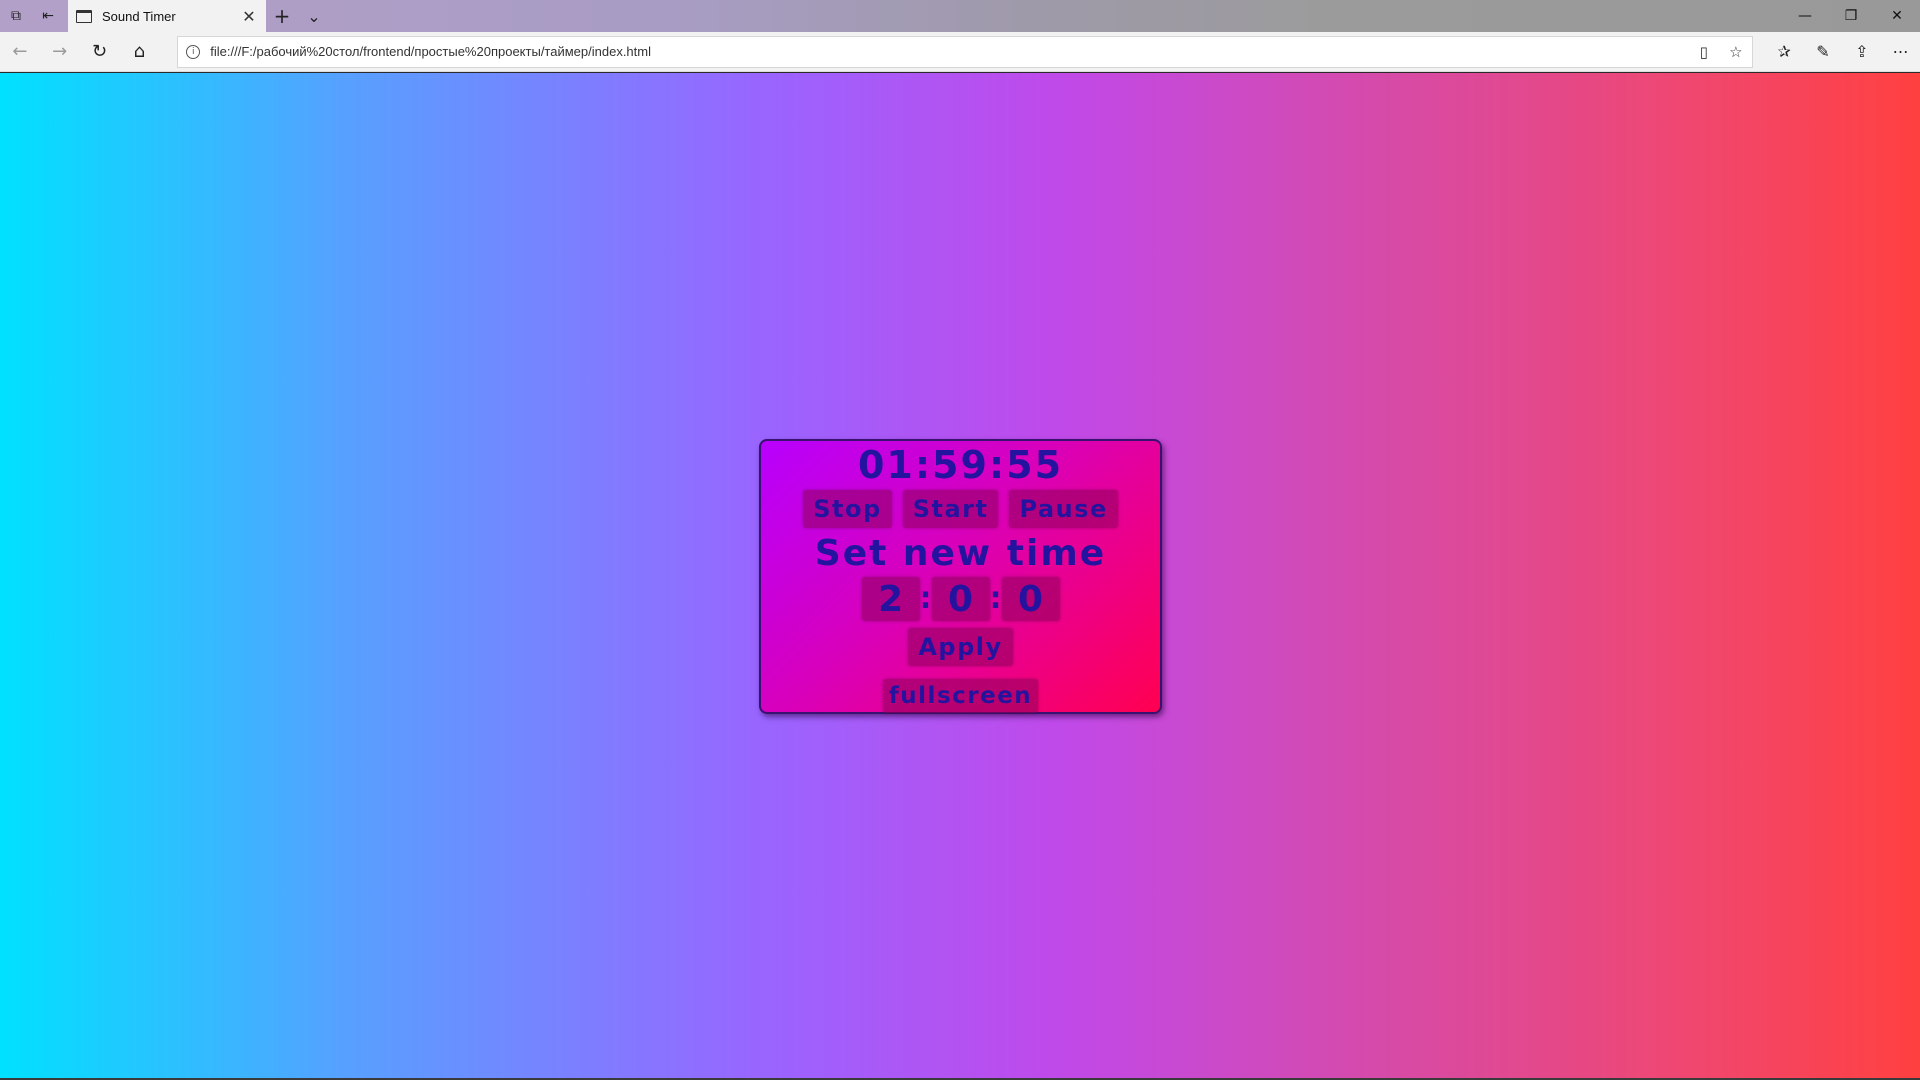  Describe the element at coordinates (139, 52) in the screenshot. I see `home-button: ⌂` at that location.